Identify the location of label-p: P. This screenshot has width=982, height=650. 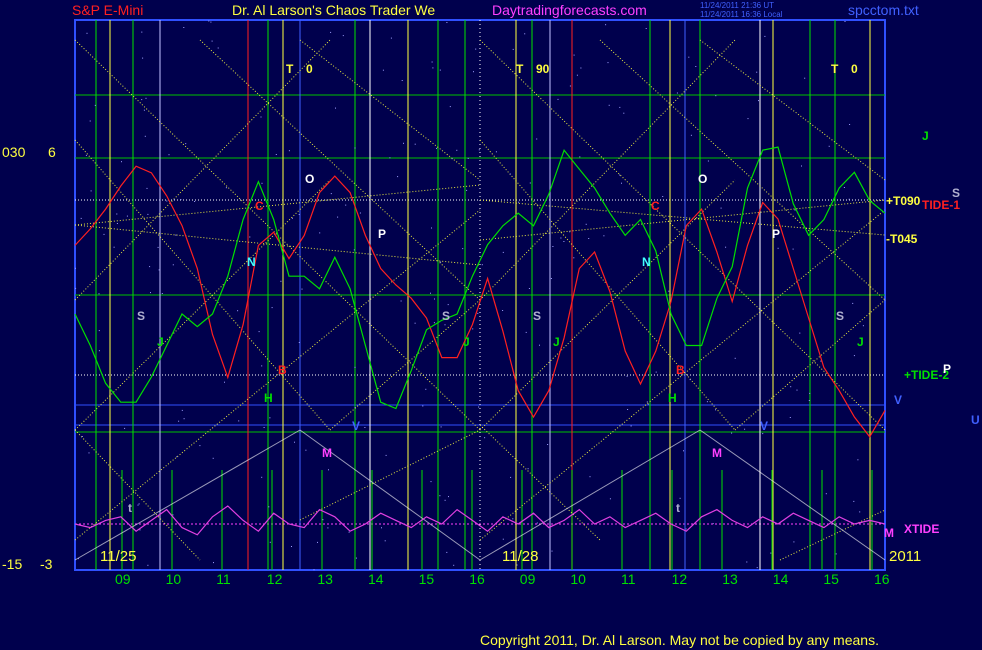
(947, 369).